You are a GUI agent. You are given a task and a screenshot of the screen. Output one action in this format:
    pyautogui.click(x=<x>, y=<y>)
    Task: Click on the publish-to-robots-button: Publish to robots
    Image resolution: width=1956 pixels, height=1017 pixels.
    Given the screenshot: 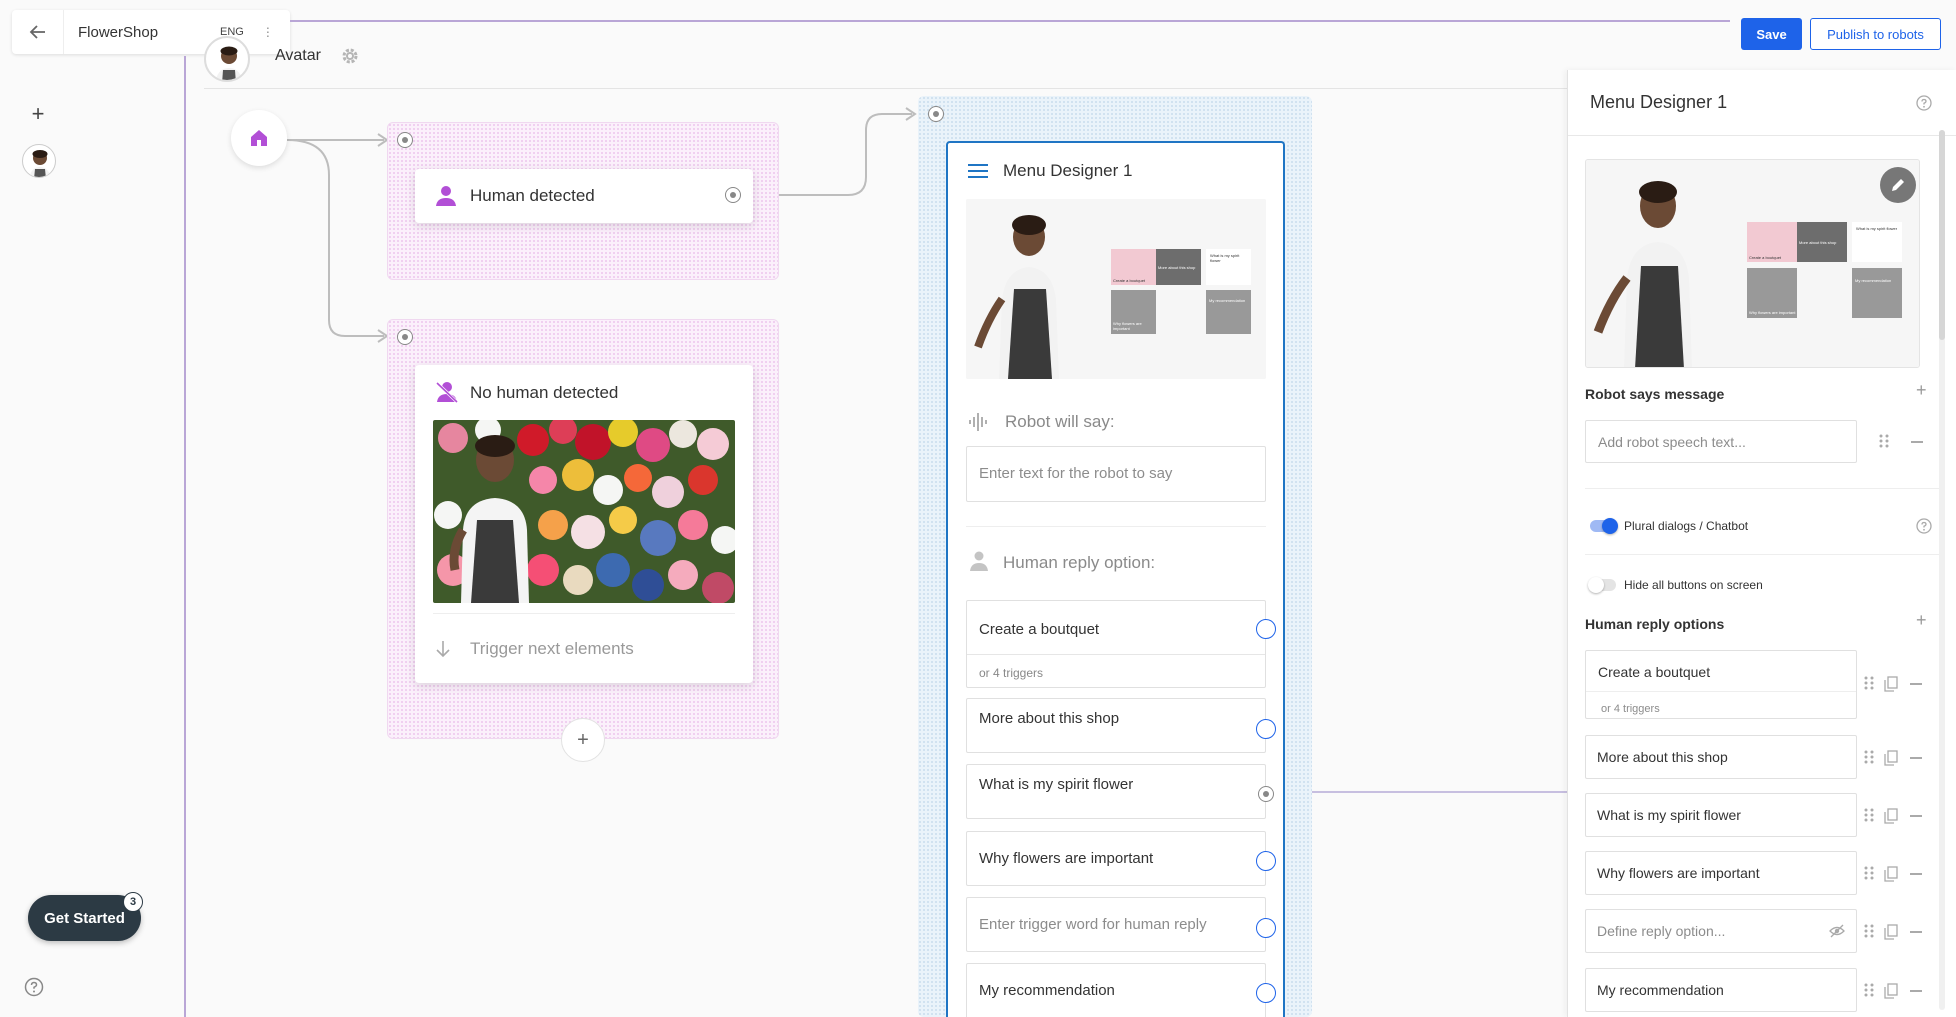 What is the action you would take?
    pyautogui.click(x=1875, y=34)
    